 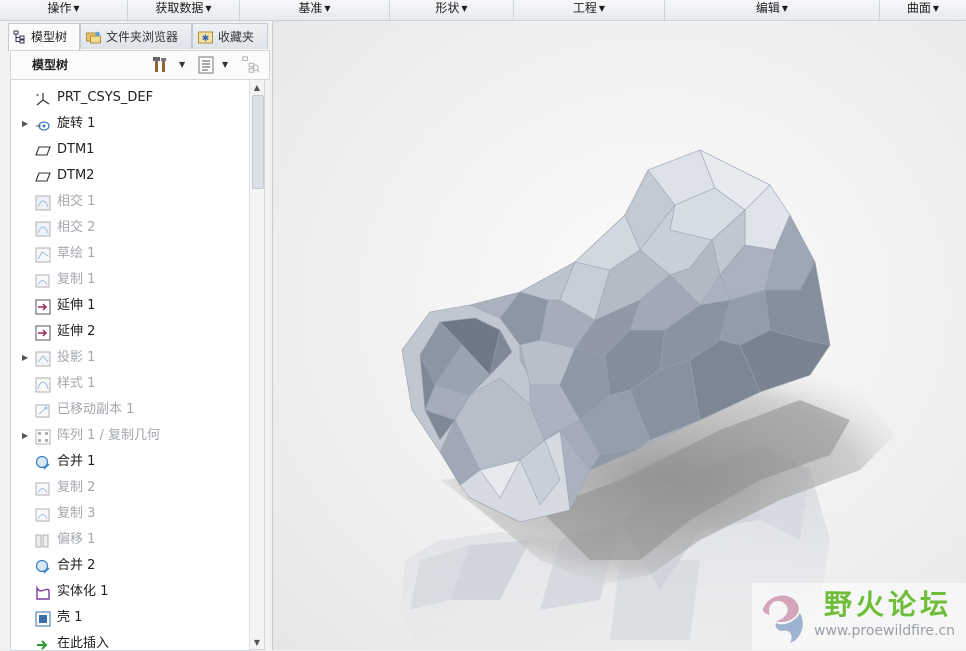 I want to click on tree-item: ▶ 旋转 1, so click(x=130, y=124).